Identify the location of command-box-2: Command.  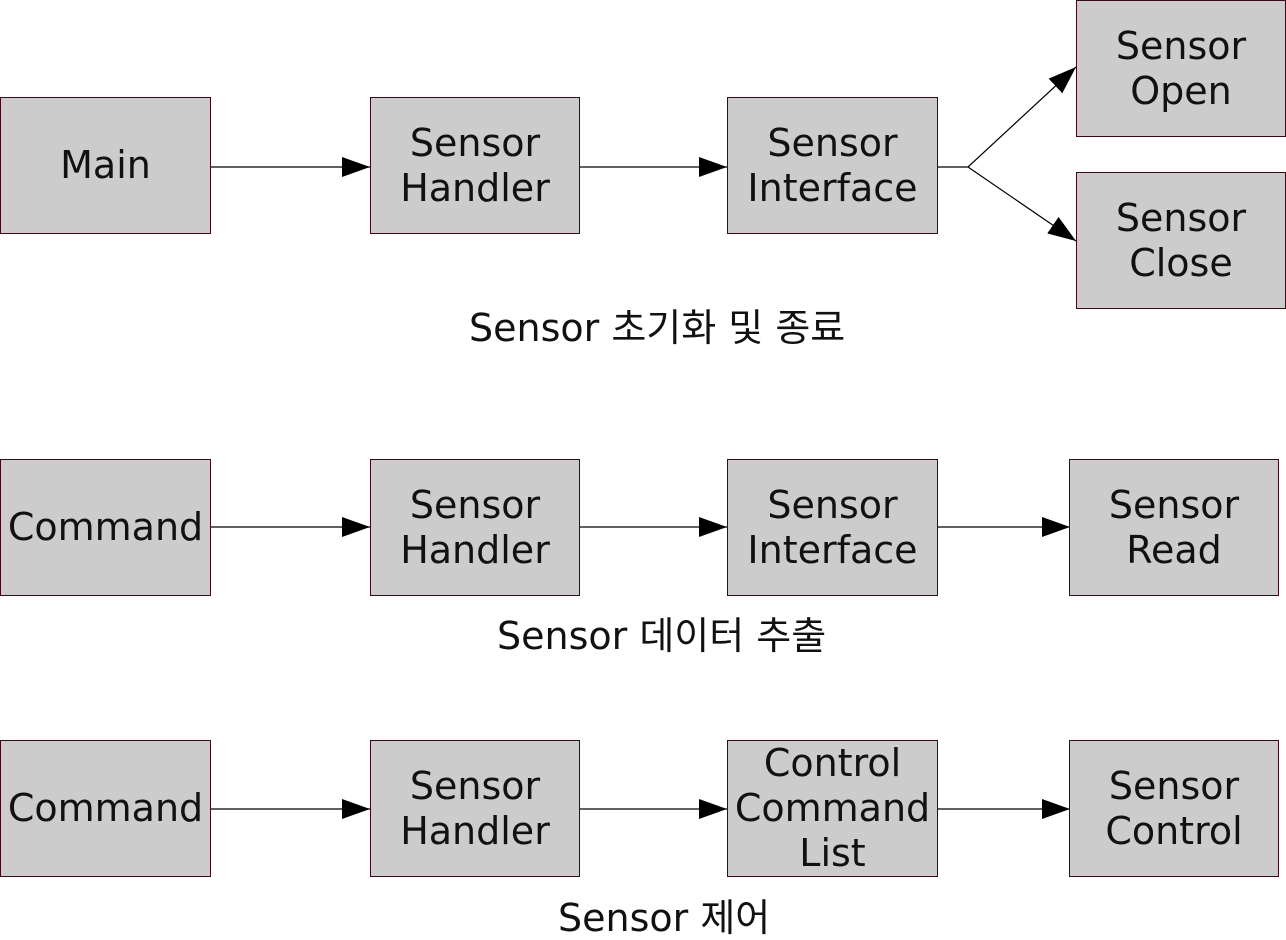
(105, 527).